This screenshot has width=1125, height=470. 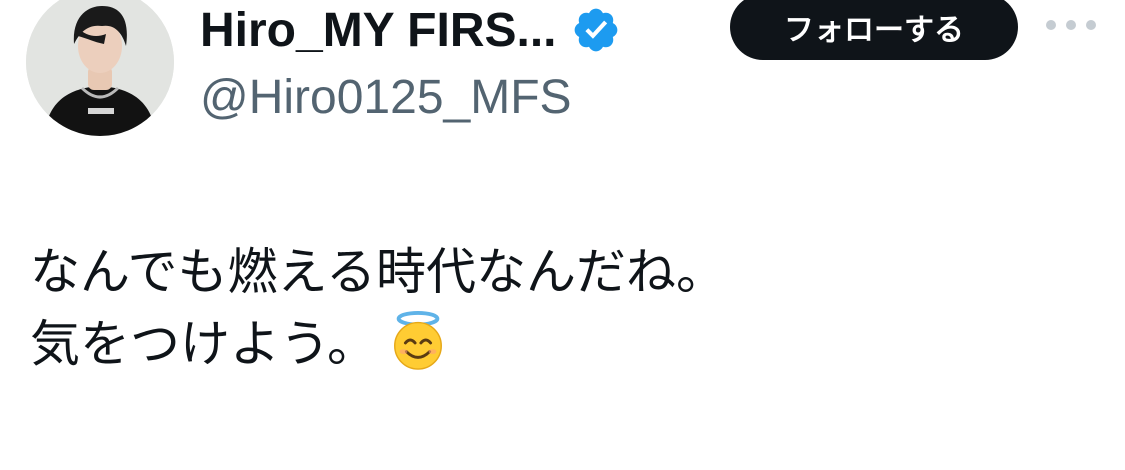 What do you see at coordinates (378, 272) in the screenshot?
I see `tweet-line-1: なんでも燃える時代なんだね。` at bounding box center [378, 272].